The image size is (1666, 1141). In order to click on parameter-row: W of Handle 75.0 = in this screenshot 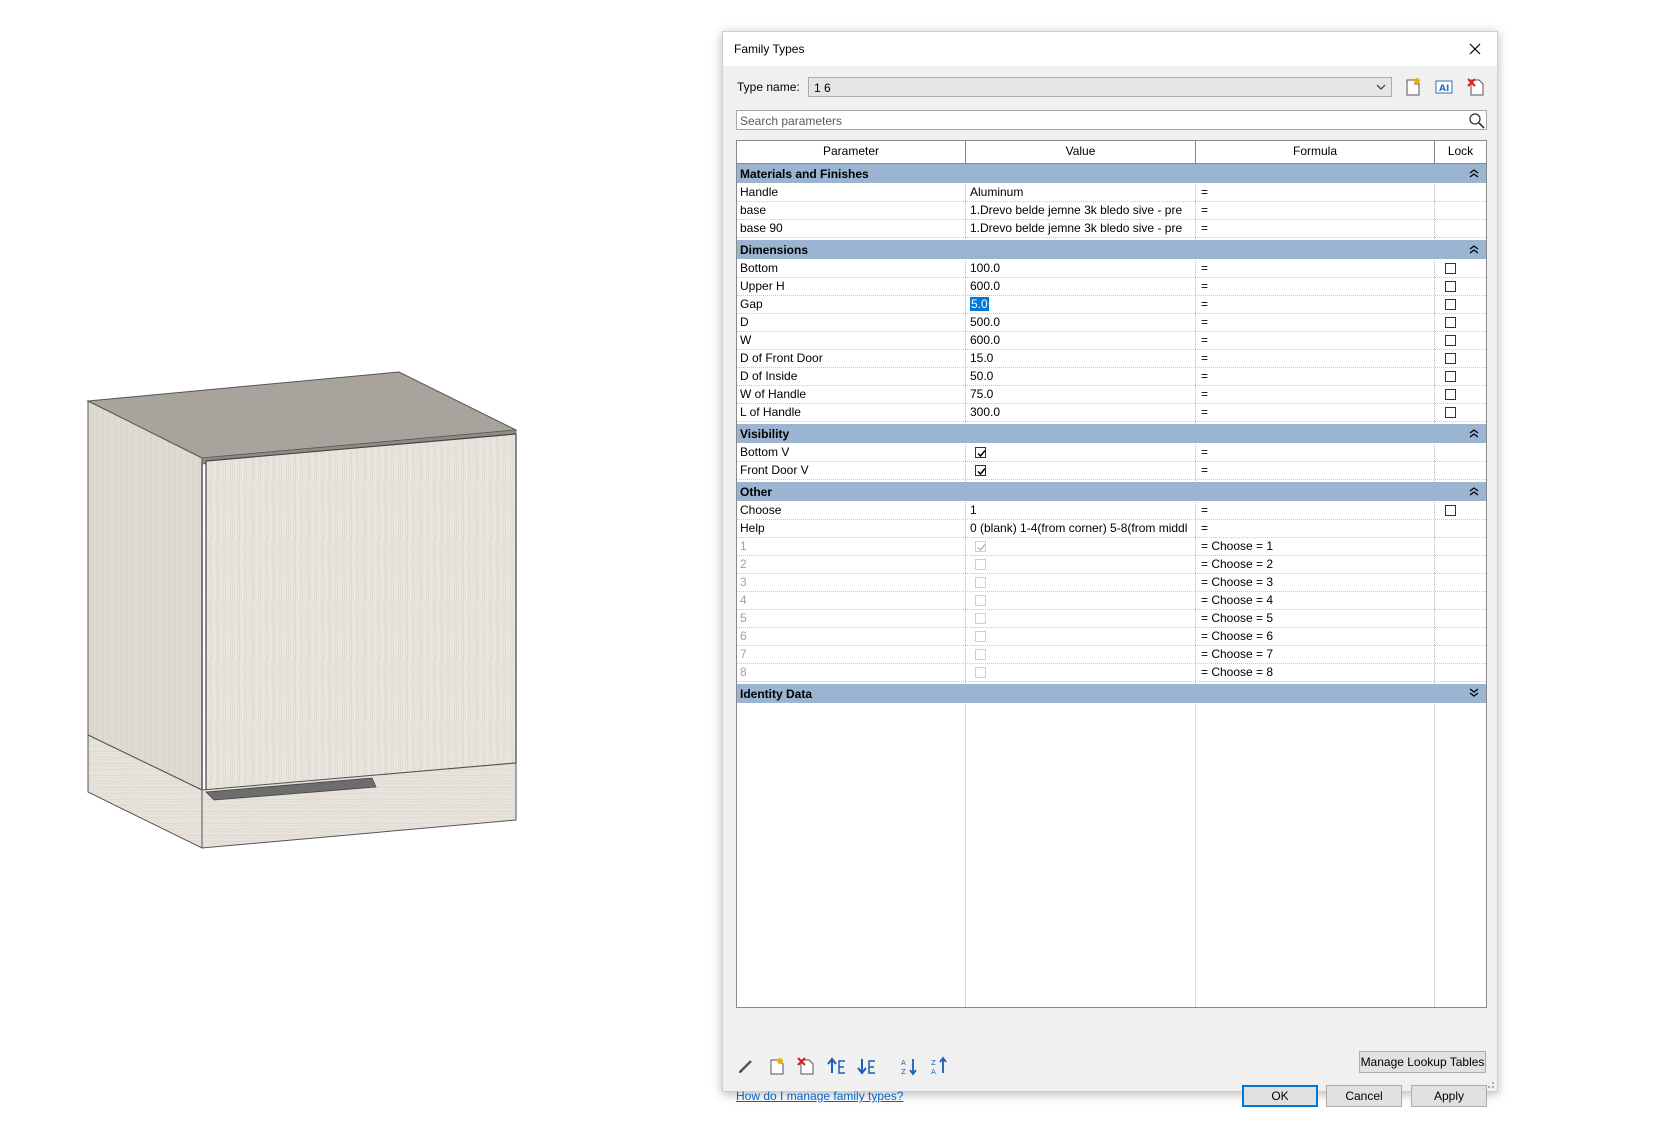, I will do `click(1111, 395)`.